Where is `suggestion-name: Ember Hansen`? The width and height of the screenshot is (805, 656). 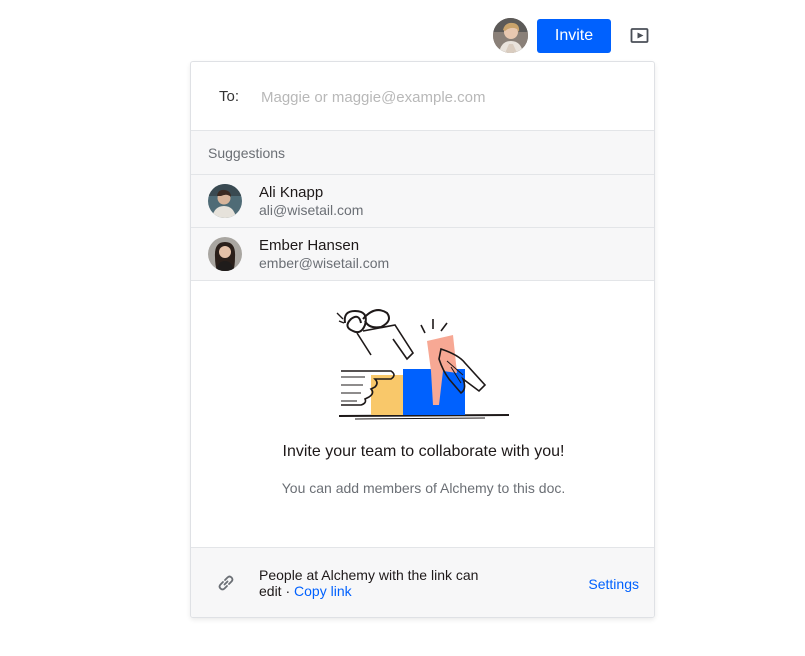 suggestion-name: Ember Hansen is located at coordinates (309, 245).